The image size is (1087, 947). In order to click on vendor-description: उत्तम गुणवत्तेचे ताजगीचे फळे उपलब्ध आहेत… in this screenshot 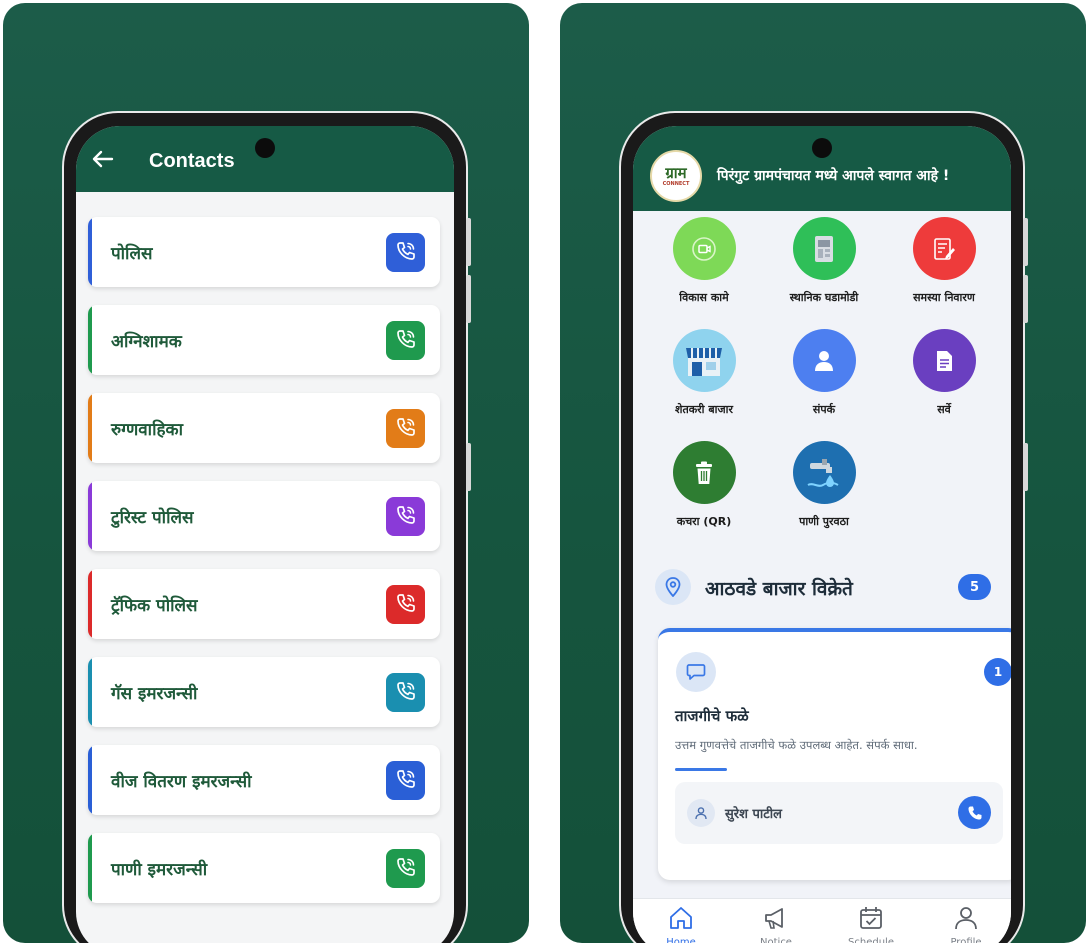, I will do `click(796, 745)`.